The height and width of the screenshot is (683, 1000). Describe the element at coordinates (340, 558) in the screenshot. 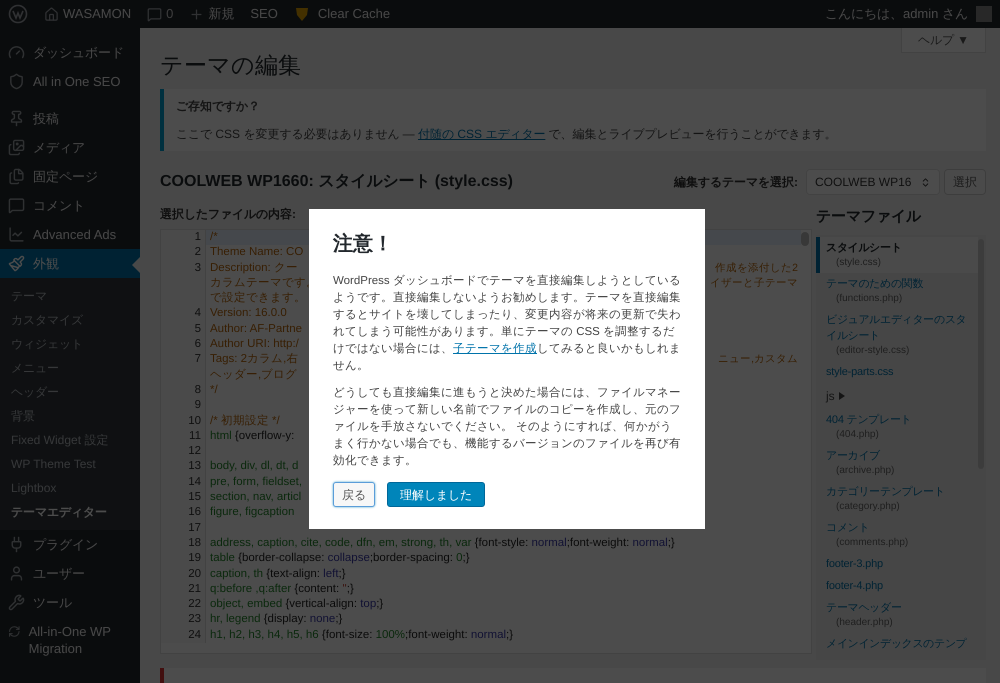

I see `code-text: table {border-collapse: collapse;border-spacing: 0;}` at that location.